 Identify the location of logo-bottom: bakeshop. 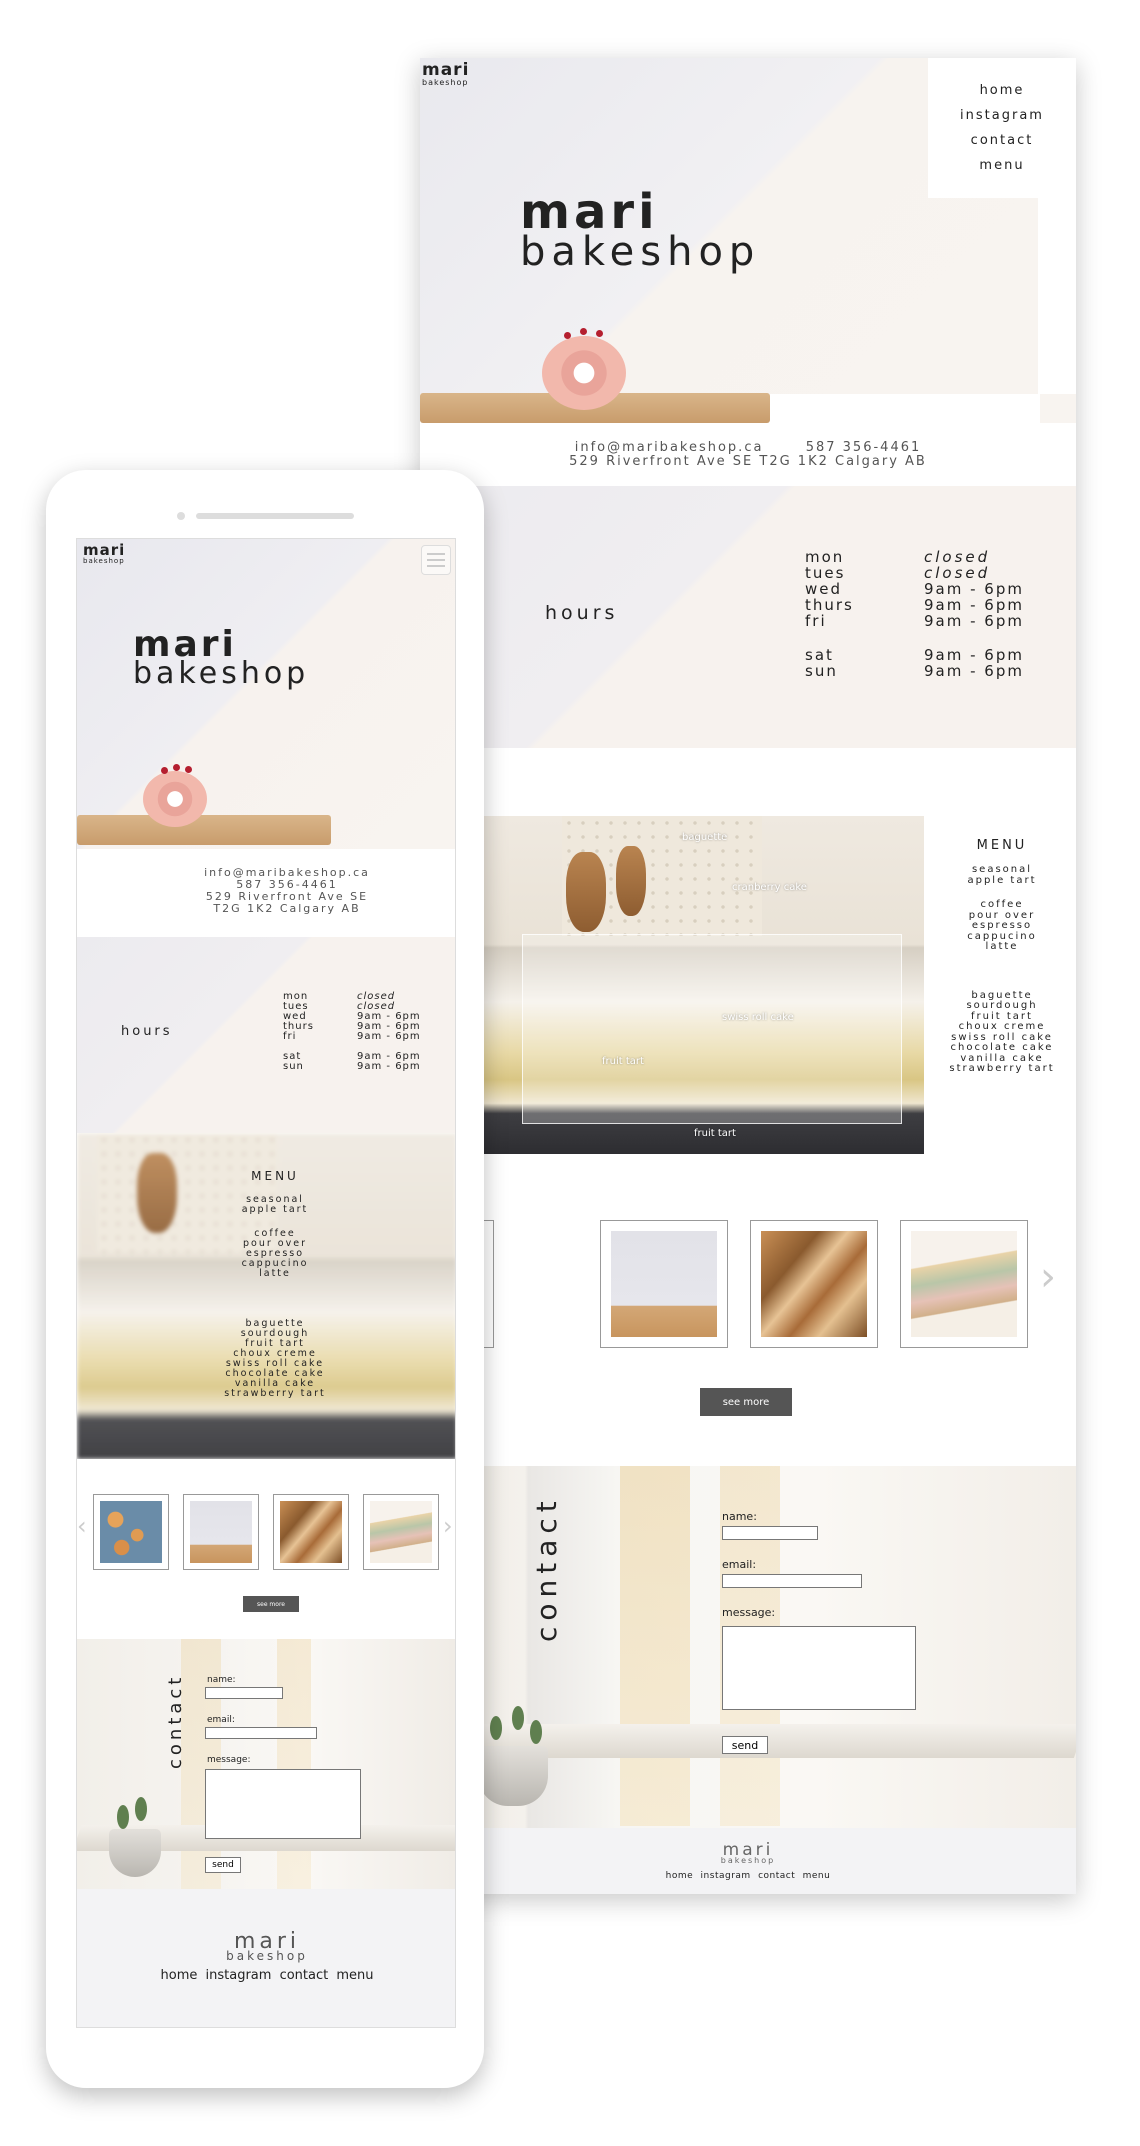
(104, 561).